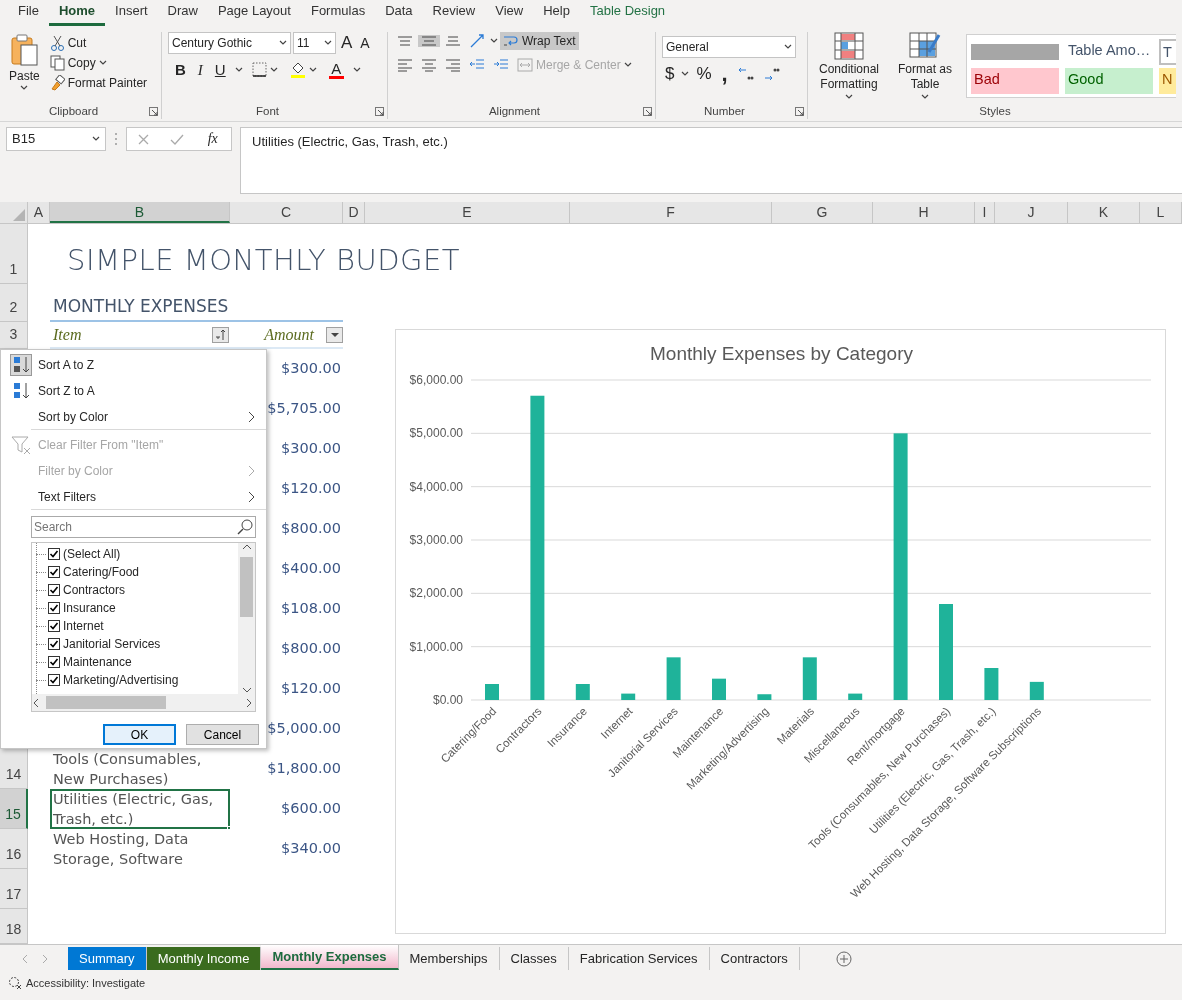 The image size is (1182, 1000). I want to click on wrap-text-button: Wrap Text, so click(539, 41).